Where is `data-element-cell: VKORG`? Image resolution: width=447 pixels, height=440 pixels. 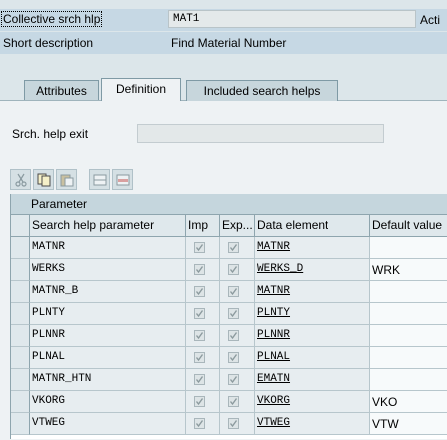
data-element-cell: VKORG is located at coordinates (312, 402).